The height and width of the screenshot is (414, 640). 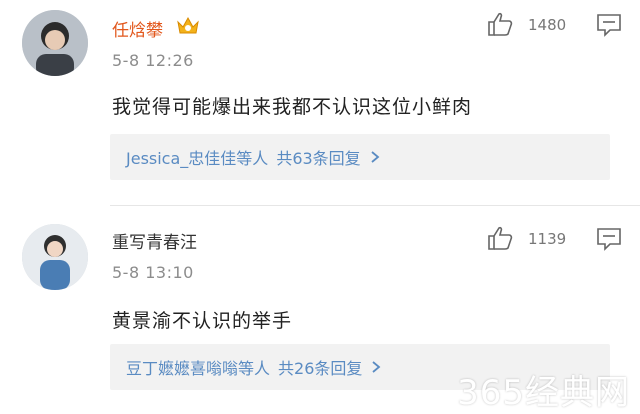 I want to click on vip-crown-badge-icon, so click(x=188, y=25).